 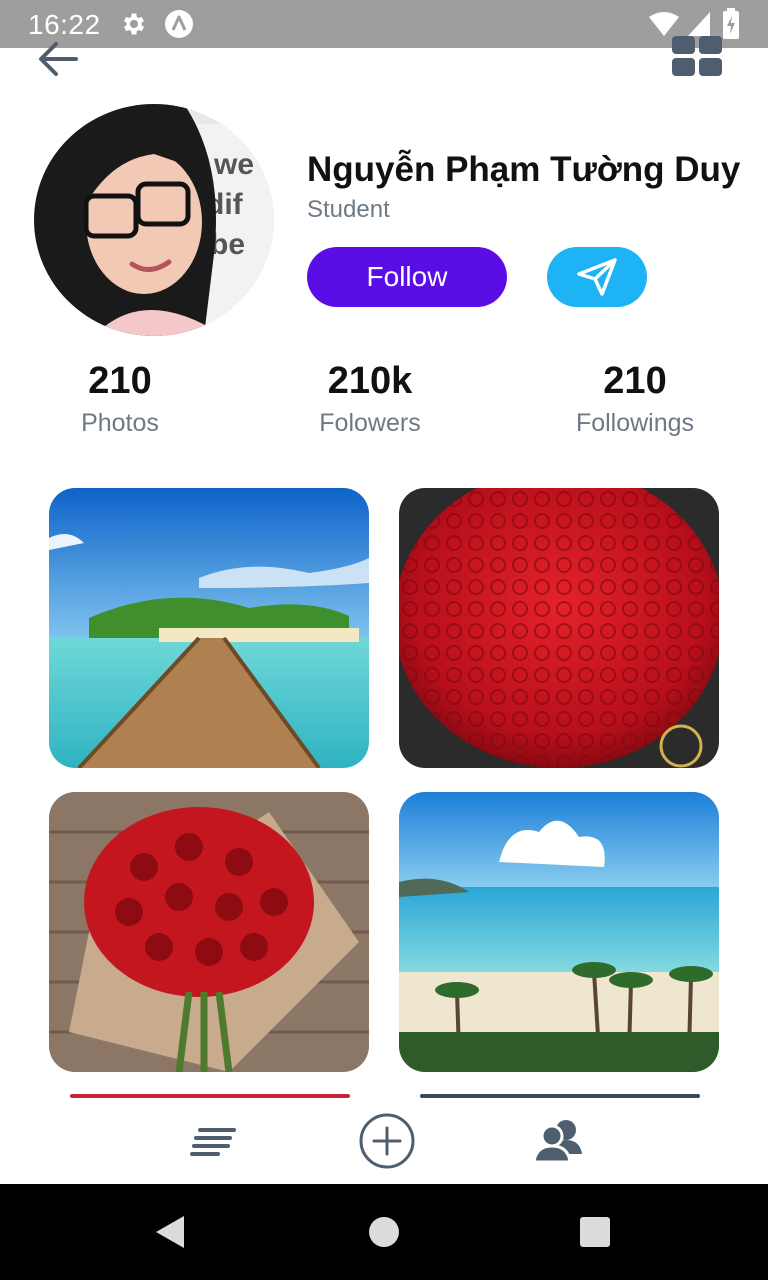 What do you see at coordinates (731, 23) in the screenshot?
I see `battery-icon` at bounding box center [731, 23].